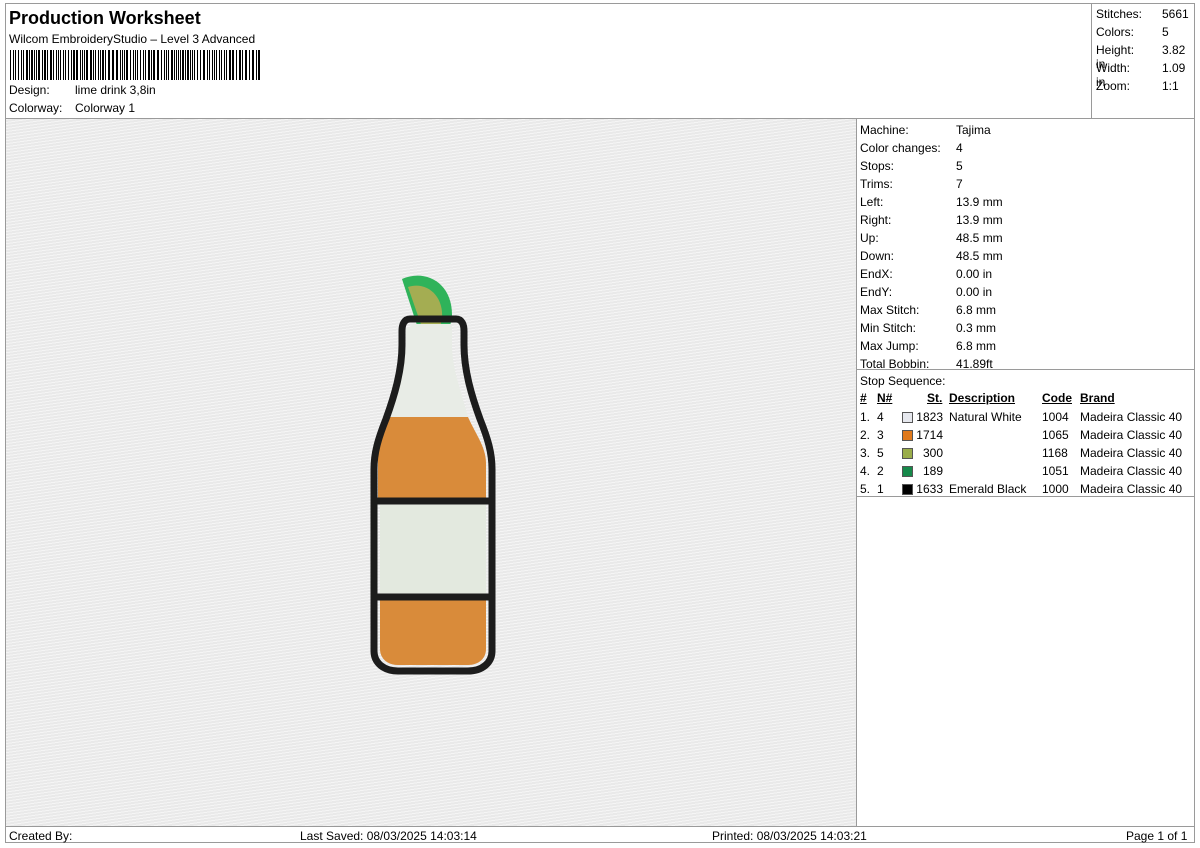 This screenshot has height=848, width=1200. What do you see at coordinates (880, 435) in the screenshot?
I see `cell-n: 3` at bounding box center [880, 435].